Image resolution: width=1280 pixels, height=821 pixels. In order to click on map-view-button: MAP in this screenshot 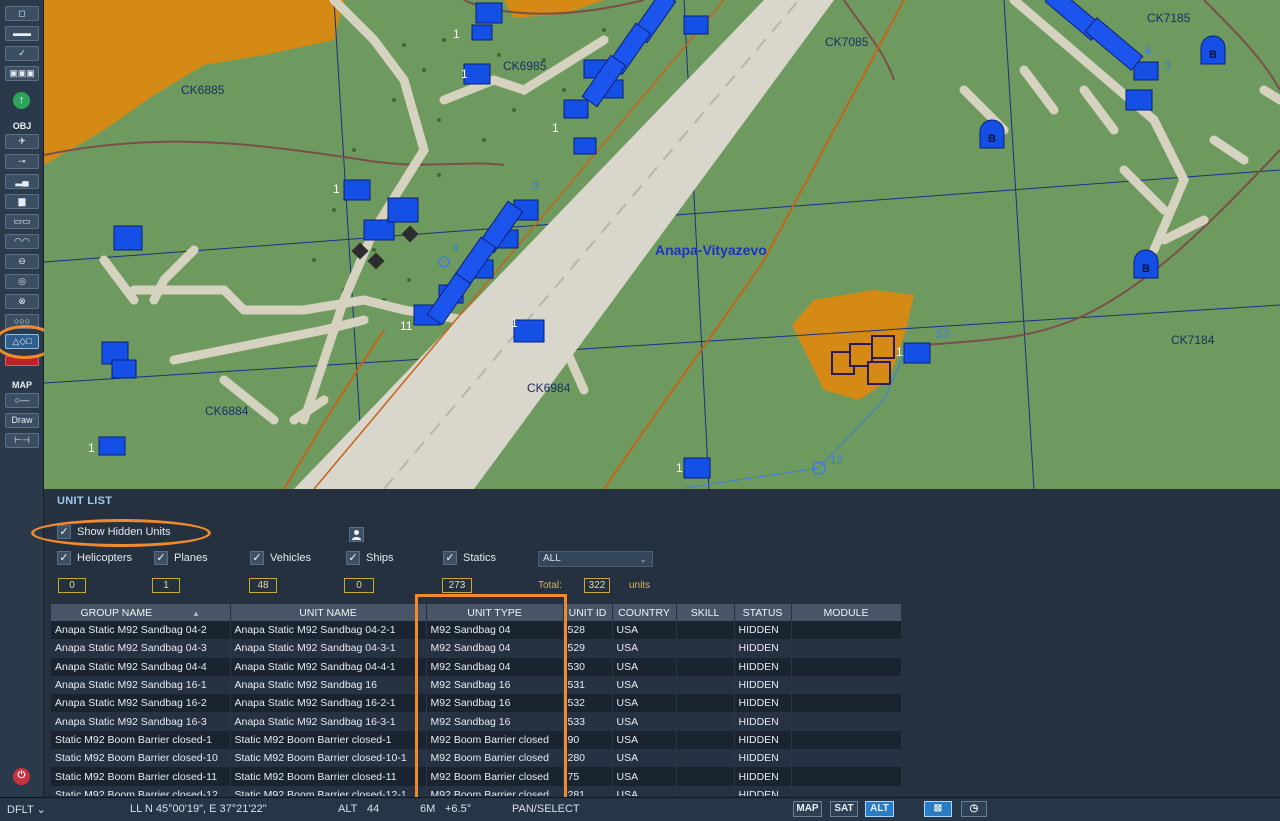, I will do `click(807, 809)`.